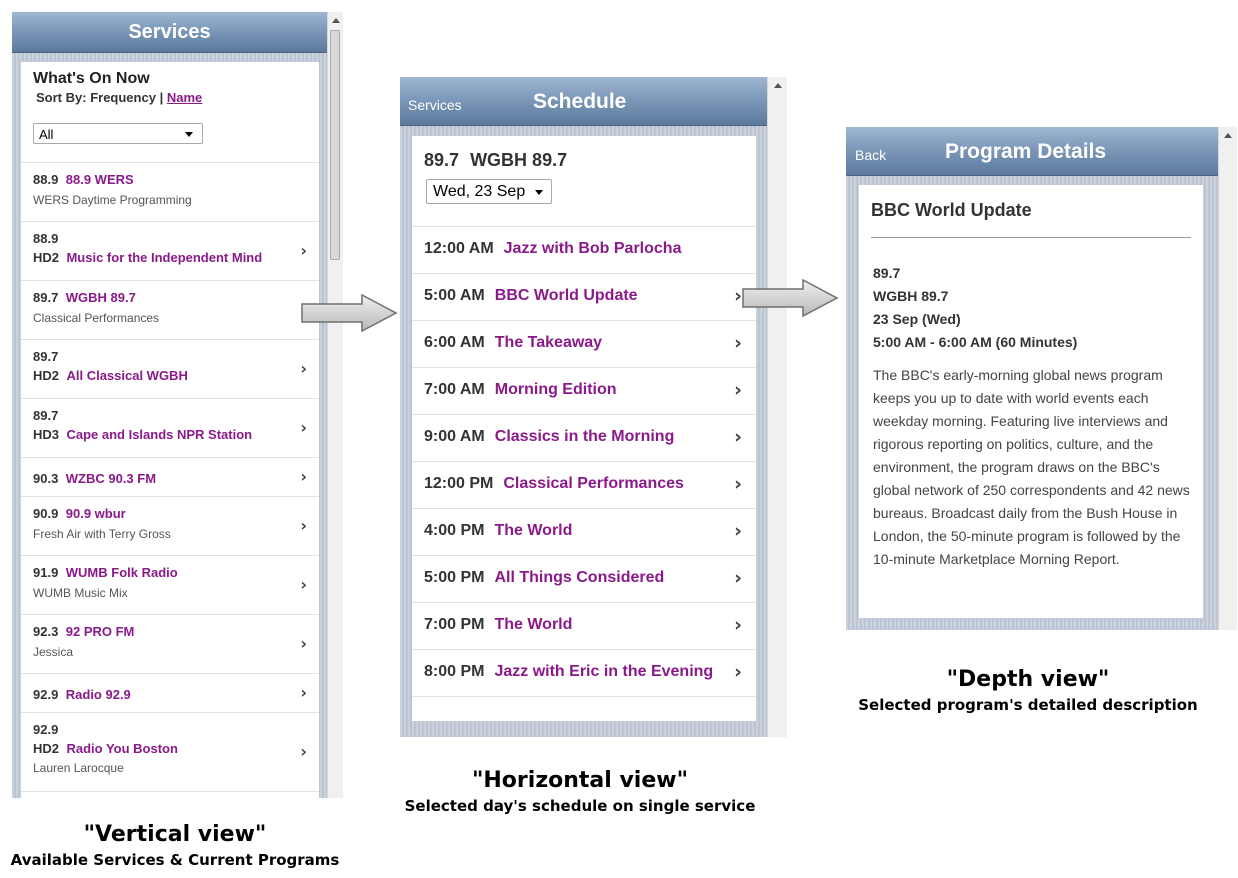 The image size is (1238, 878). Describe the element at coordinates (454, 389) in the screenshot. I see `schedule-time: 7:00 AM` at that location.